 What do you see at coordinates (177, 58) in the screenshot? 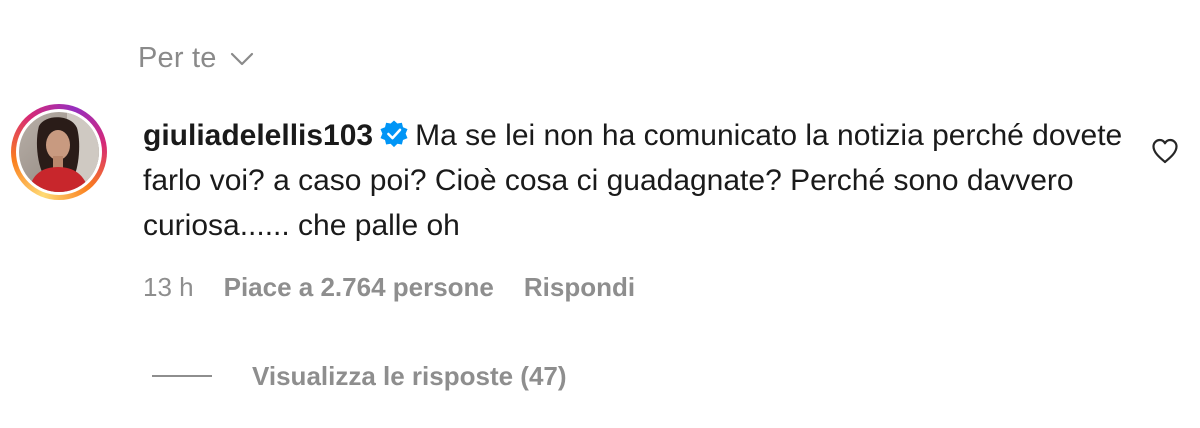
I see `sort-label: Per te` at bounding box center [177, 58].